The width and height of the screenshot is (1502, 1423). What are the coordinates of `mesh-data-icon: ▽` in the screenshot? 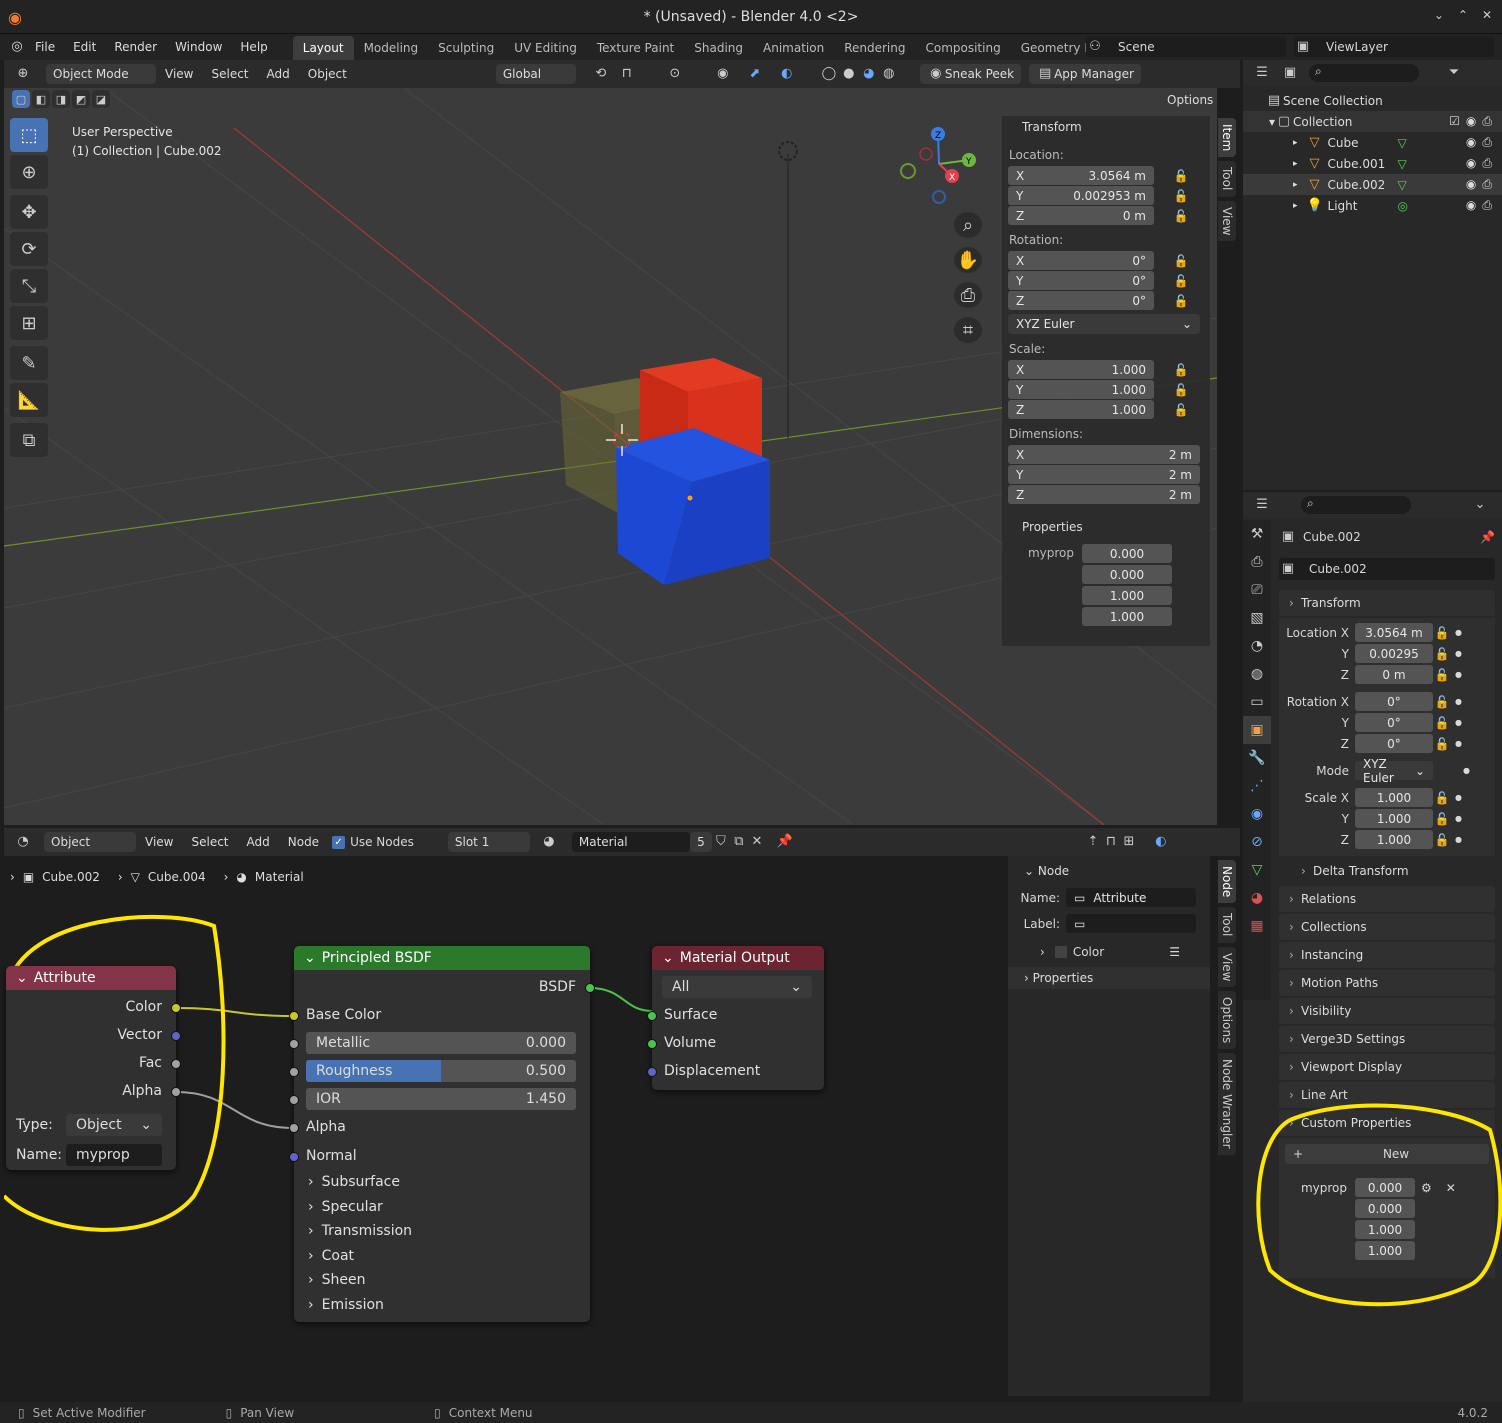 It's located at (1402, 143).